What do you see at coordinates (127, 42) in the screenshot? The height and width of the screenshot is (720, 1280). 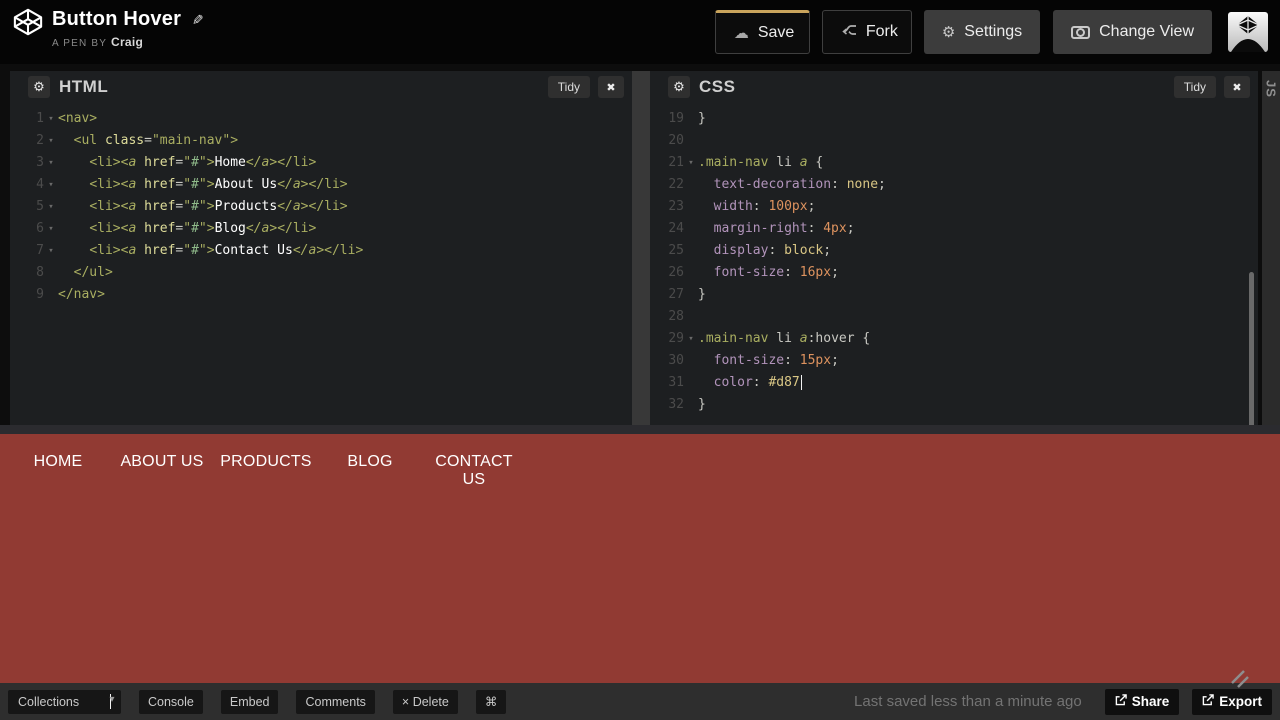 I see `author-link: Craig` at bounding box center [127, 42].